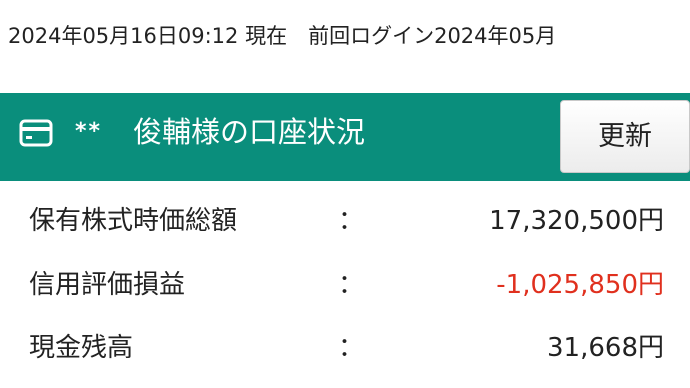  Describe the element at coordinates (133, 221) in the screenshot. I see `stock-market-value-label: 保有株式時価総額` at that location.